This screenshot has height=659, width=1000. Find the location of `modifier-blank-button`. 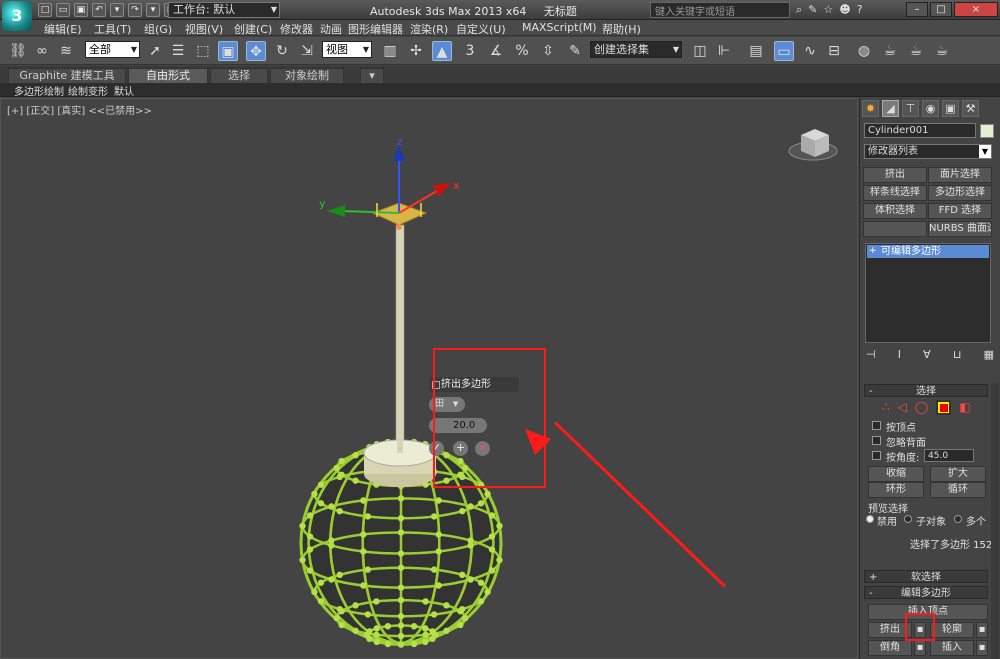

modifier-blank-button is located at coordinates (895, 229).